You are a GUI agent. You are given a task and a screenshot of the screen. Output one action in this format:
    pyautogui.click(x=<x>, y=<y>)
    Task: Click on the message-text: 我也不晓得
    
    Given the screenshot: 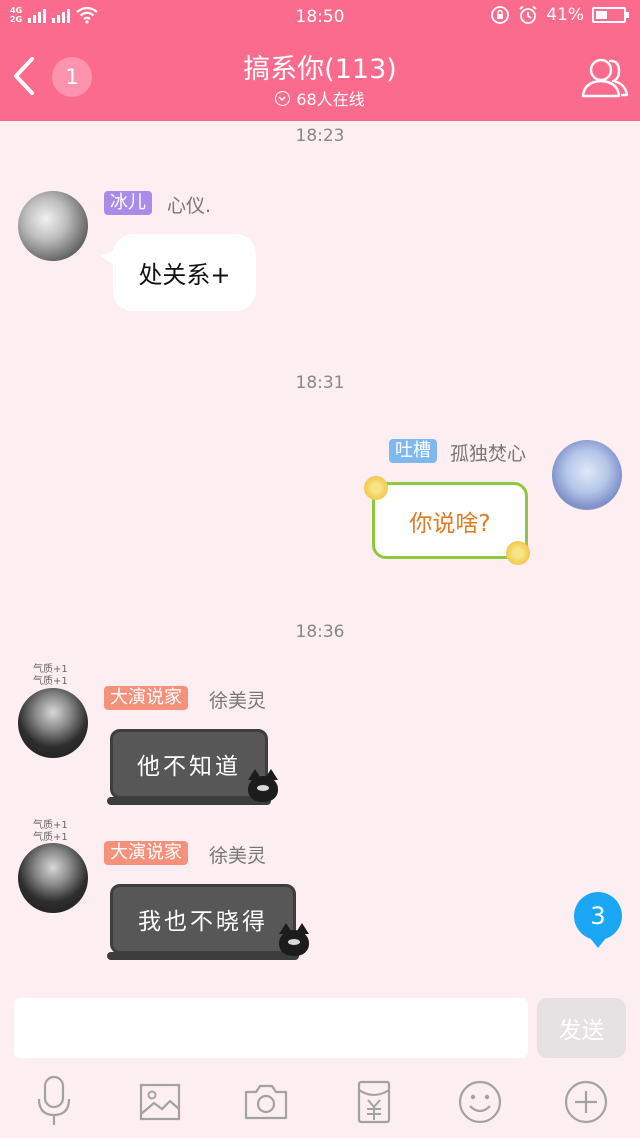 What is the action you would take?
    pyautogui.click(x=203, y=922)
    